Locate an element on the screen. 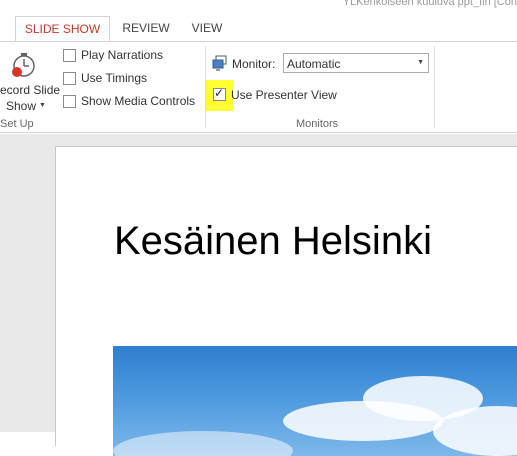  chevron-down-icon: ▼ is located at coordinates (42, 105).